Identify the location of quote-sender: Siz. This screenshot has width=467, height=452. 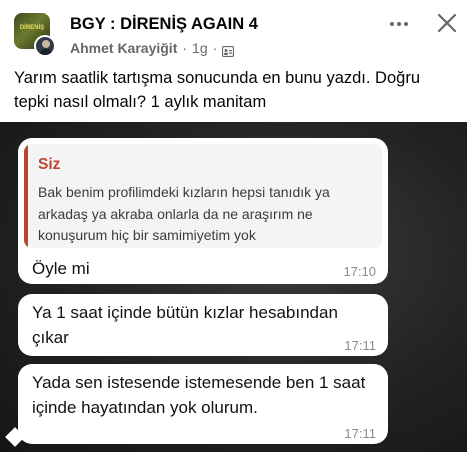
(49, 164).